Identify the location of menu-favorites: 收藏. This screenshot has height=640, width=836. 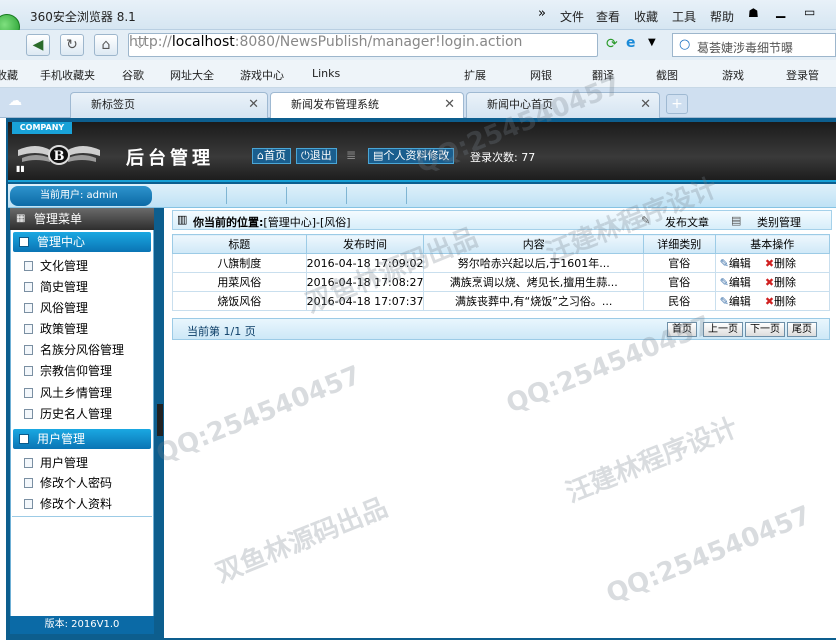
(646, 16).